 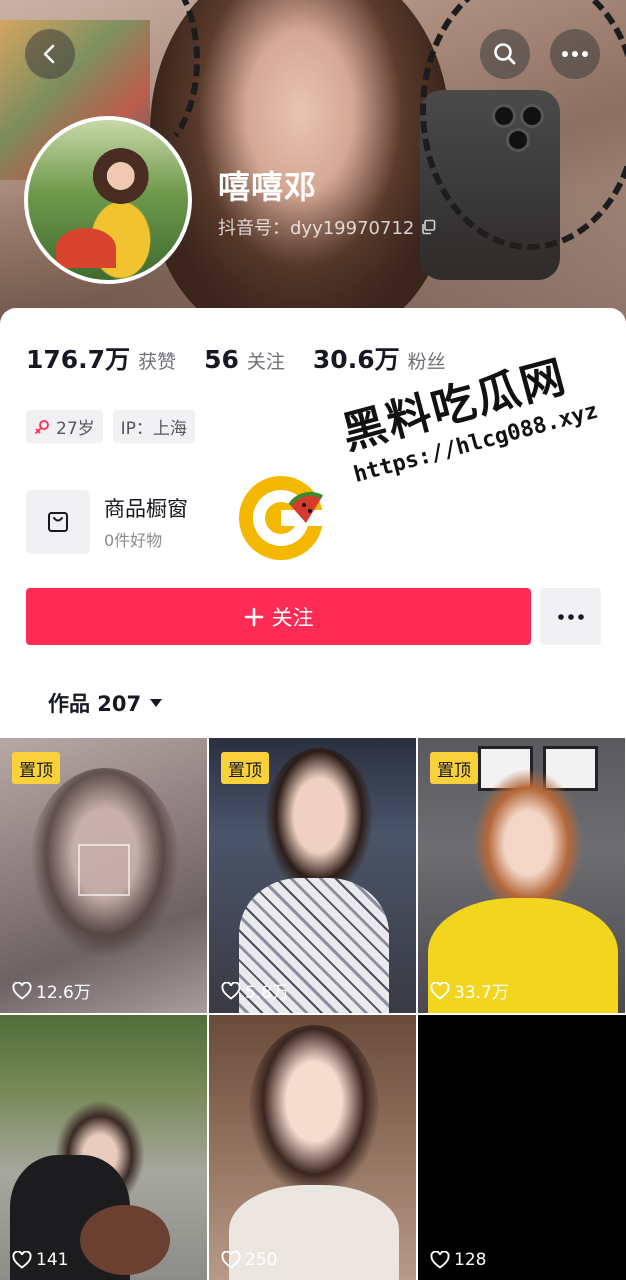 I want to click on video-like-count: 33.7万, so click(x=469, y=990).